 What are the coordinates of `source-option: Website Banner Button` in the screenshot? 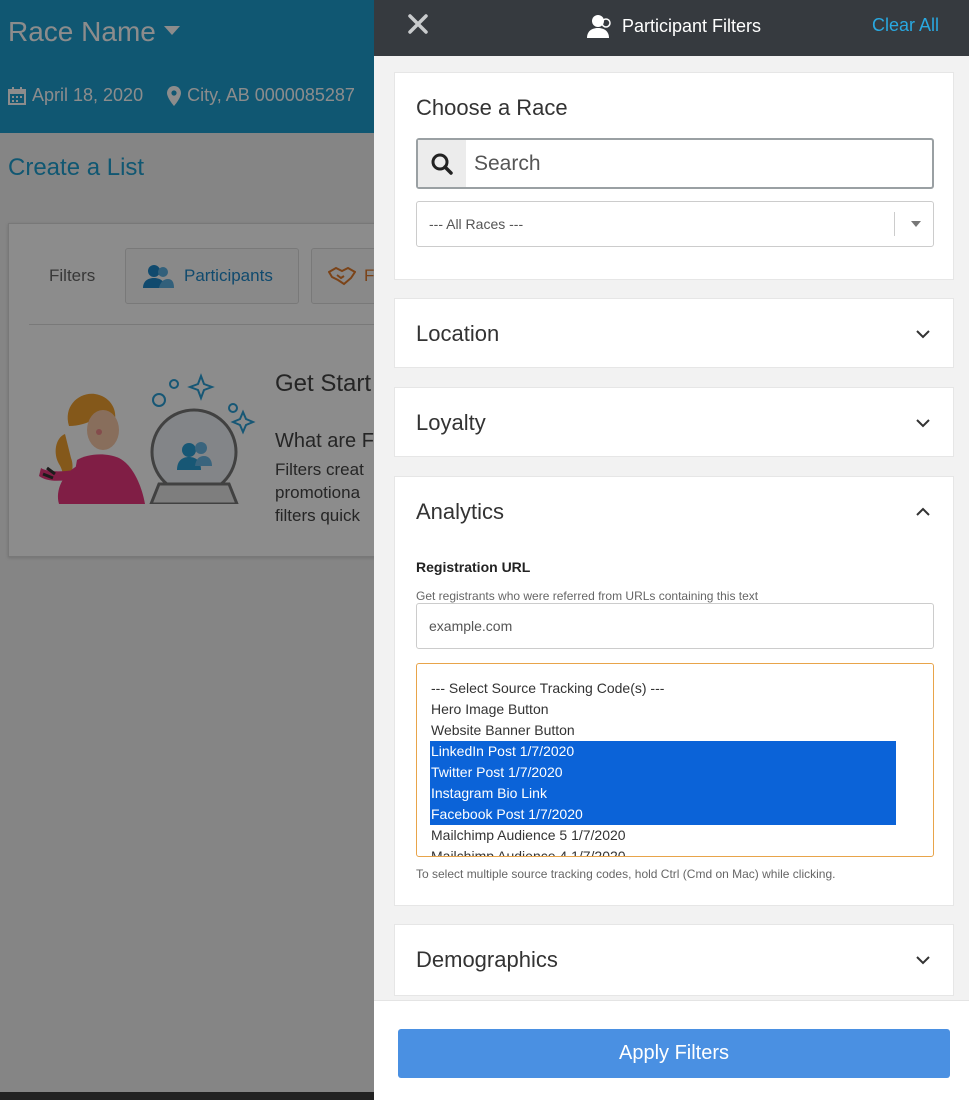 It's located at (650, 730).